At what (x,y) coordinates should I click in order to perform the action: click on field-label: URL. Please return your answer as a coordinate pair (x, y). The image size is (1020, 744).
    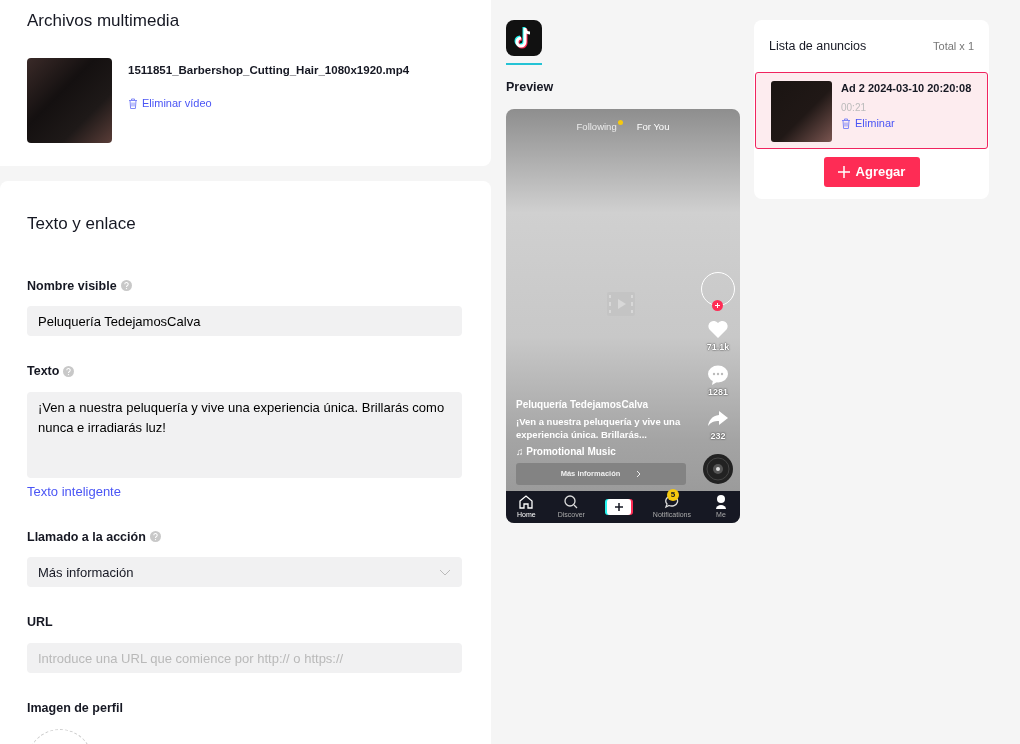
    Looking at the image, I should click on (40, 623).